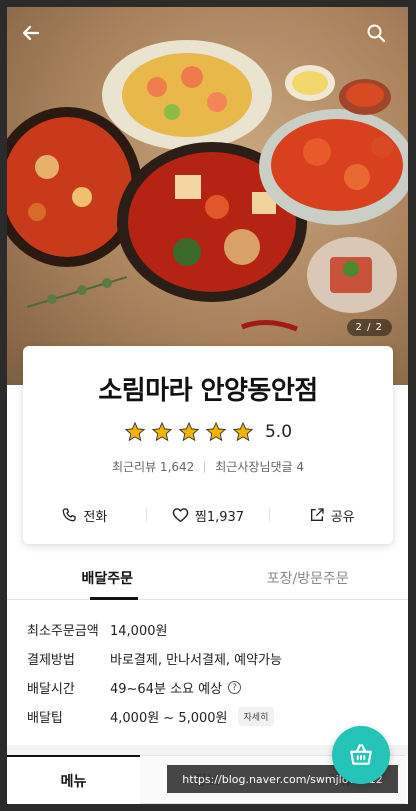 The image size is (416, 811). I want to click on rating-value: 5.0, so click(278, 432).